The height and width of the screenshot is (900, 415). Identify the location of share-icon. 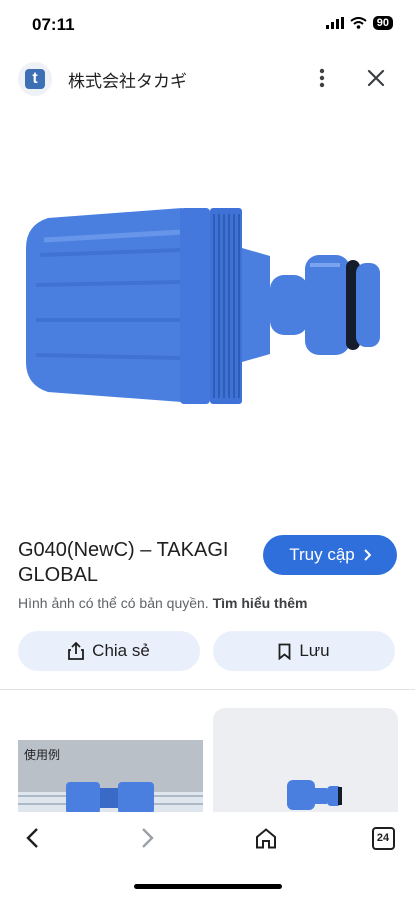
(76, 651).